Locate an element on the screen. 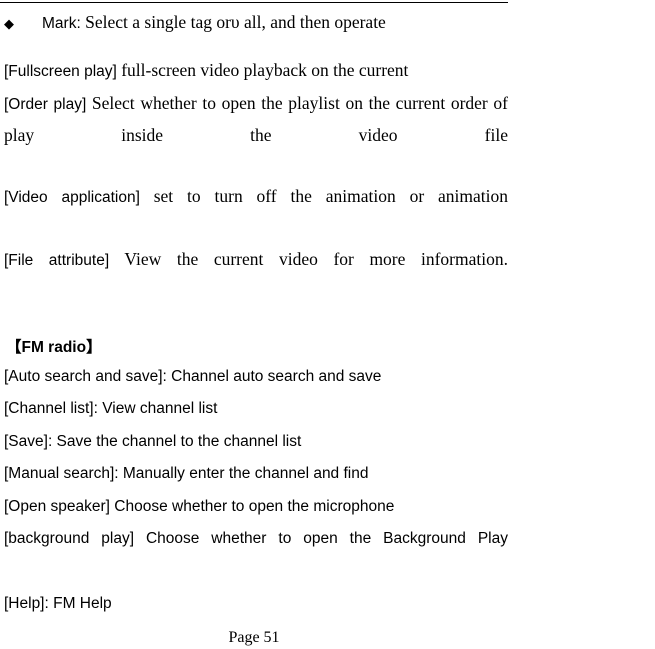 The width and height of the screenshot is (655, 649). page-number-footer: Page 51 is located at coordinates (254, 637).